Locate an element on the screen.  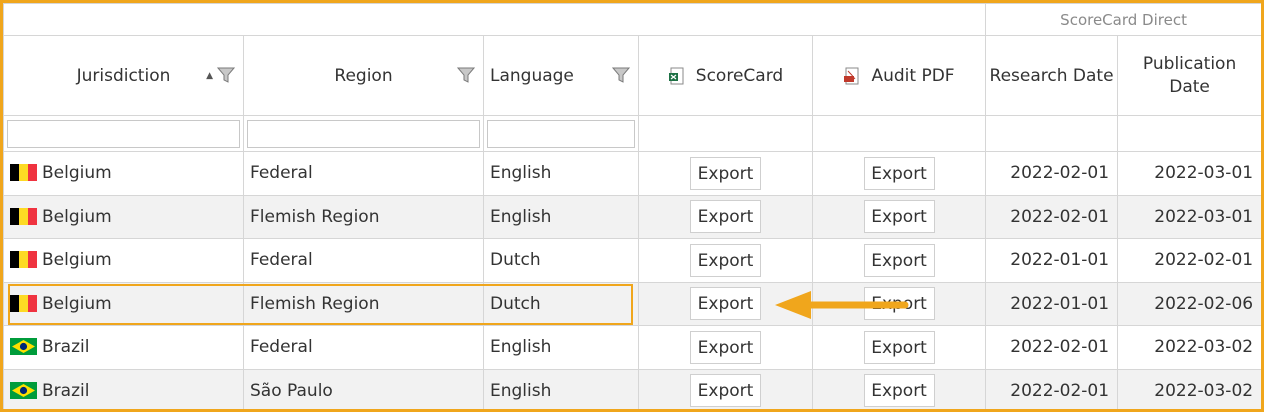
filter-cell-language is located at coordinates (561, 133).